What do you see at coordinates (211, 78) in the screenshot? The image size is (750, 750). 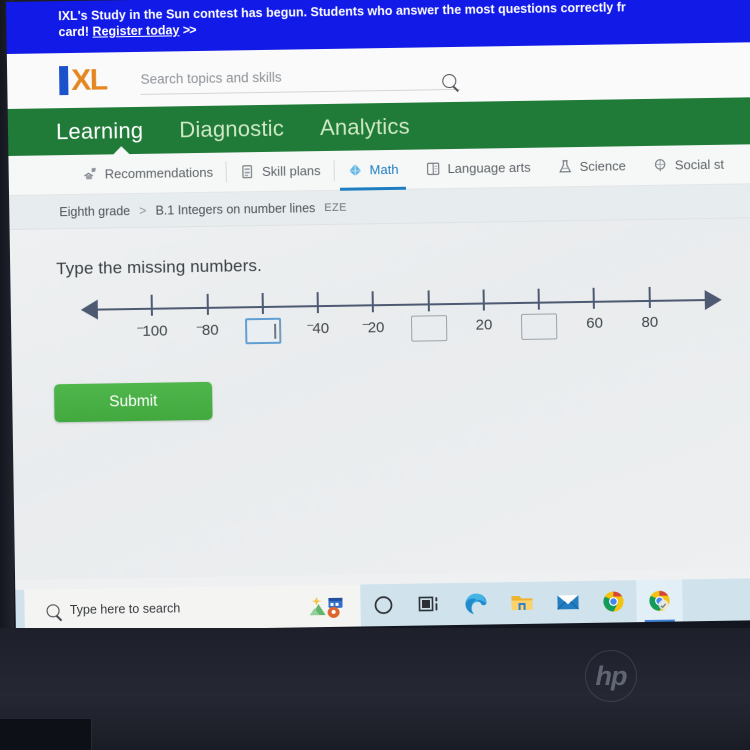 I see `search-placeholder: Search topics and skills` at bounding box center [211, 78].